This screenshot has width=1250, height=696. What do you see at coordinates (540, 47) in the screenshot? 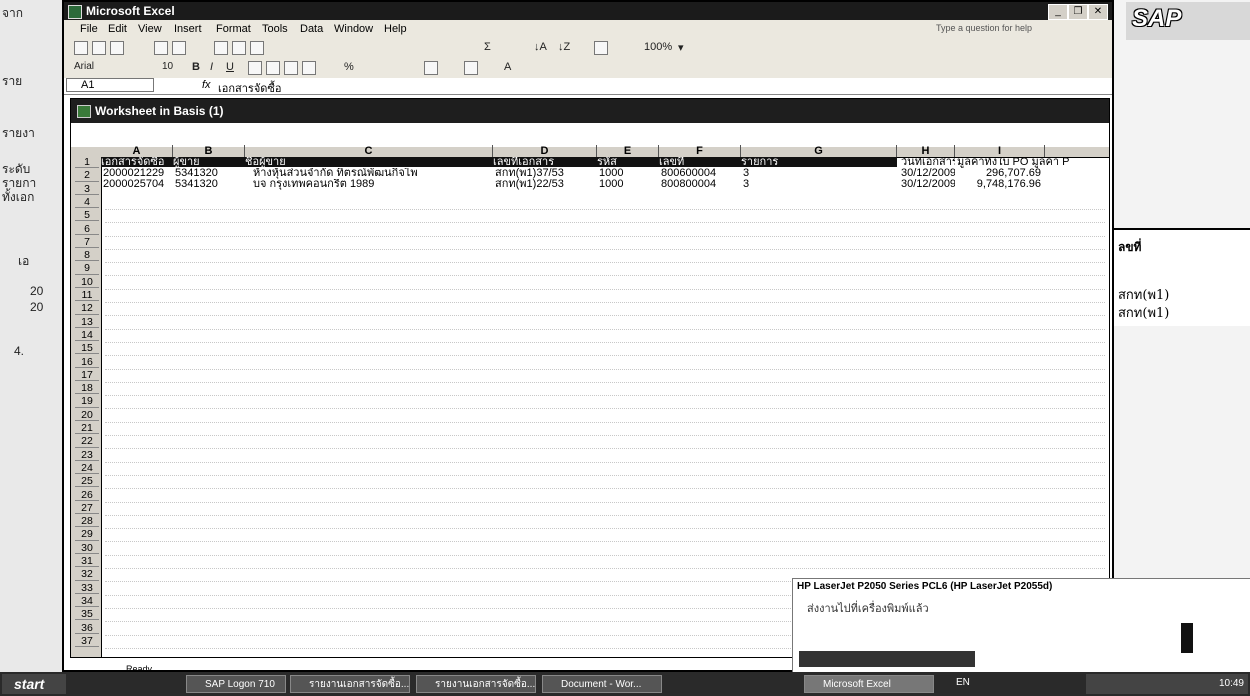
I see `sort-ascending-icon: ↓A` at bounding box center [540, 47].